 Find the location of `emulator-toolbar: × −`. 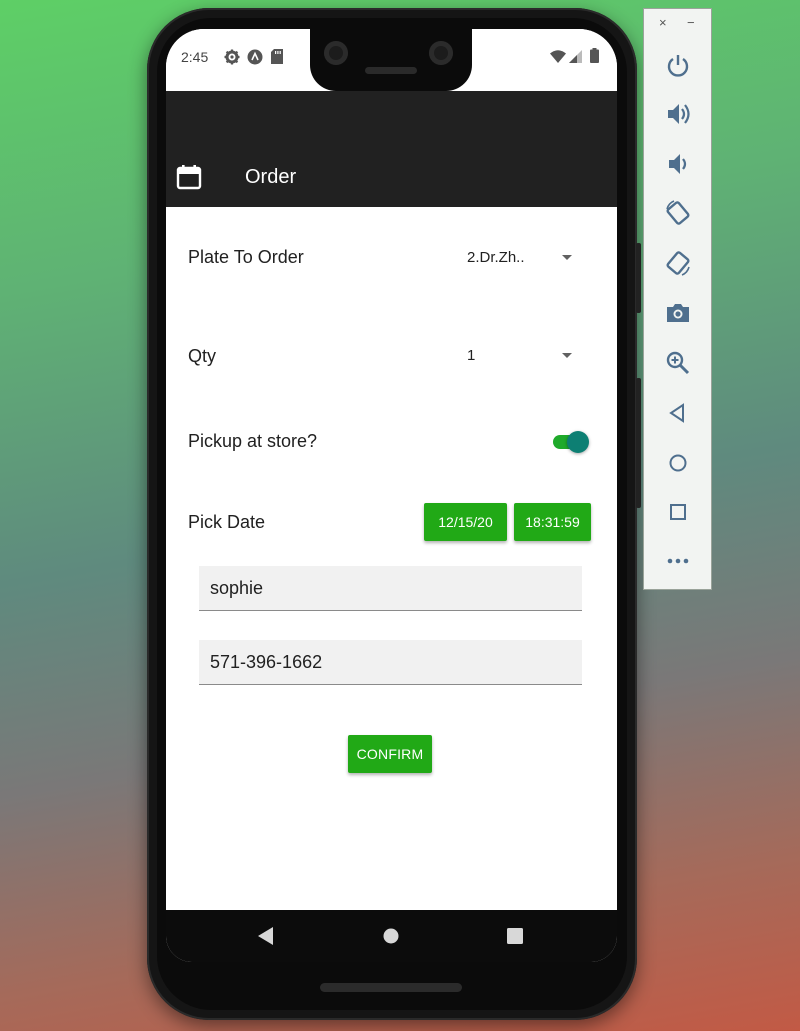

emulator-toolbar: × − is located at coordinates (677, 299).